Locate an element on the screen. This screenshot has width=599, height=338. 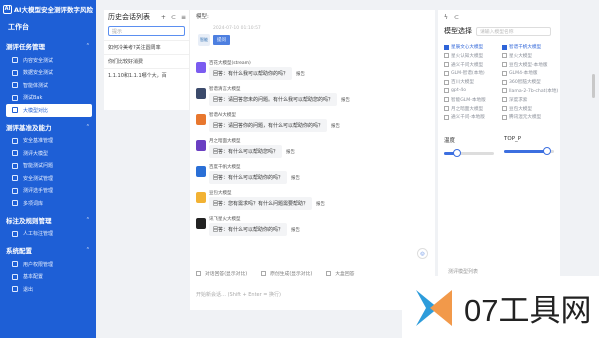
sidebar-item: 基本配置 is located at coordinates (48, 277).